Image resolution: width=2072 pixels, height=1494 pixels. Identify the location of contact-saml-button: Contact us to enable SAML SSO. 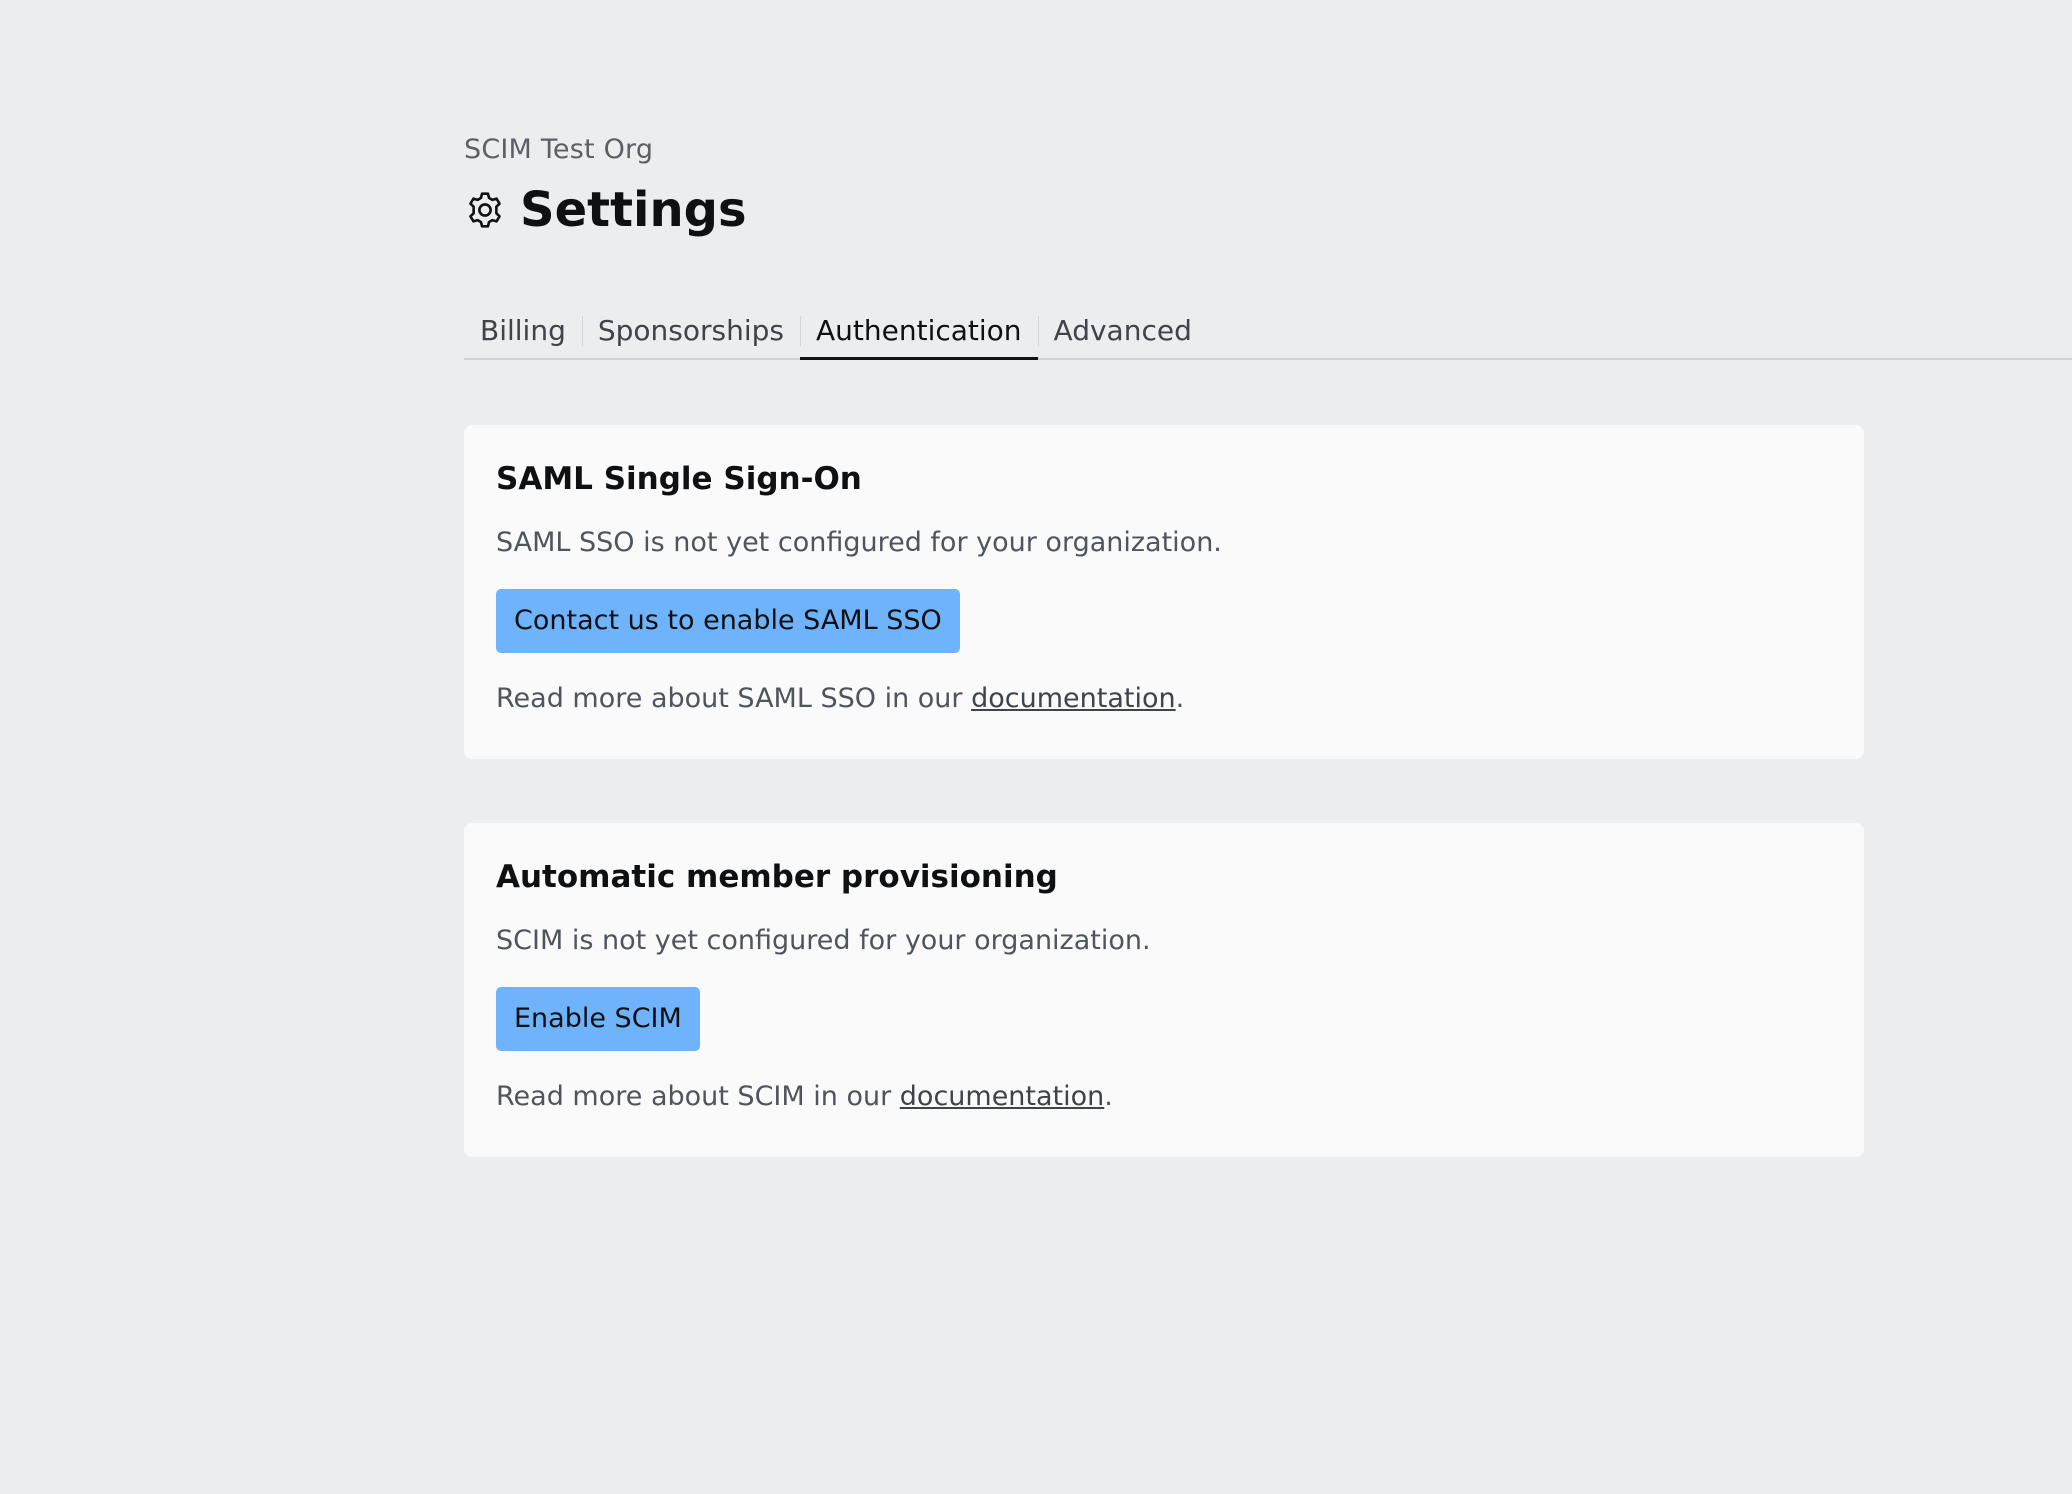
(728, 621).